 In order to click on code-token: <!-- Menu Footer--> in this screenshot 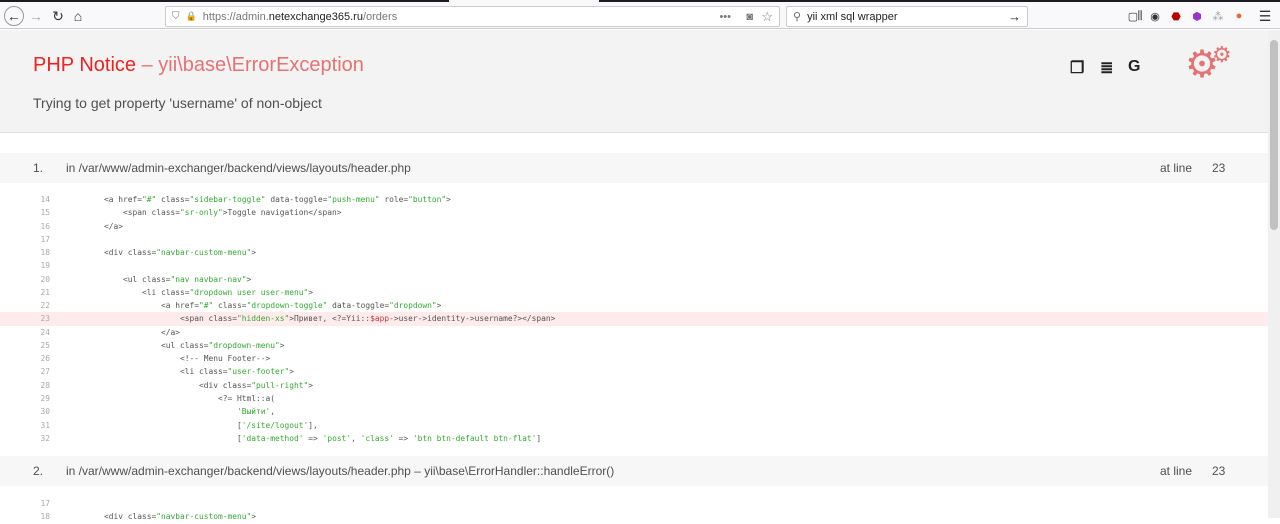, I will do `click(168, 359)`.